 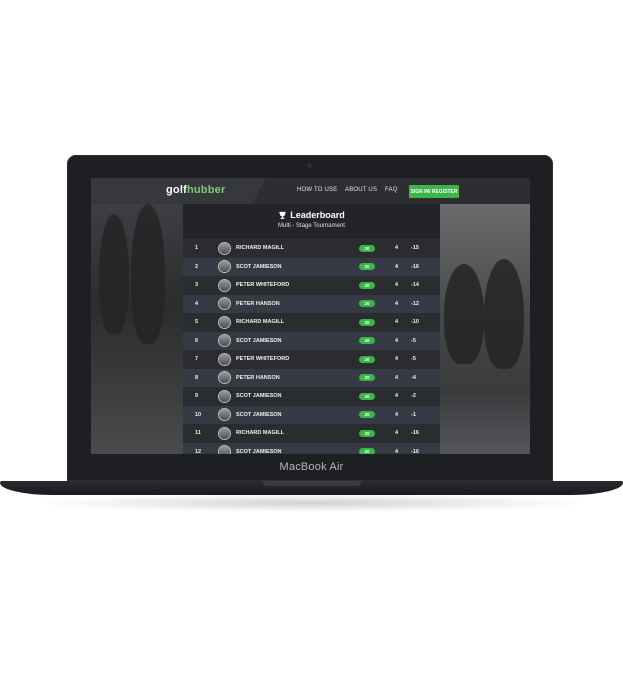 What do you see at coordinates (197, 303) in the screenshot?
I see `rank-cell: 4` at bounding box center [197, 303].